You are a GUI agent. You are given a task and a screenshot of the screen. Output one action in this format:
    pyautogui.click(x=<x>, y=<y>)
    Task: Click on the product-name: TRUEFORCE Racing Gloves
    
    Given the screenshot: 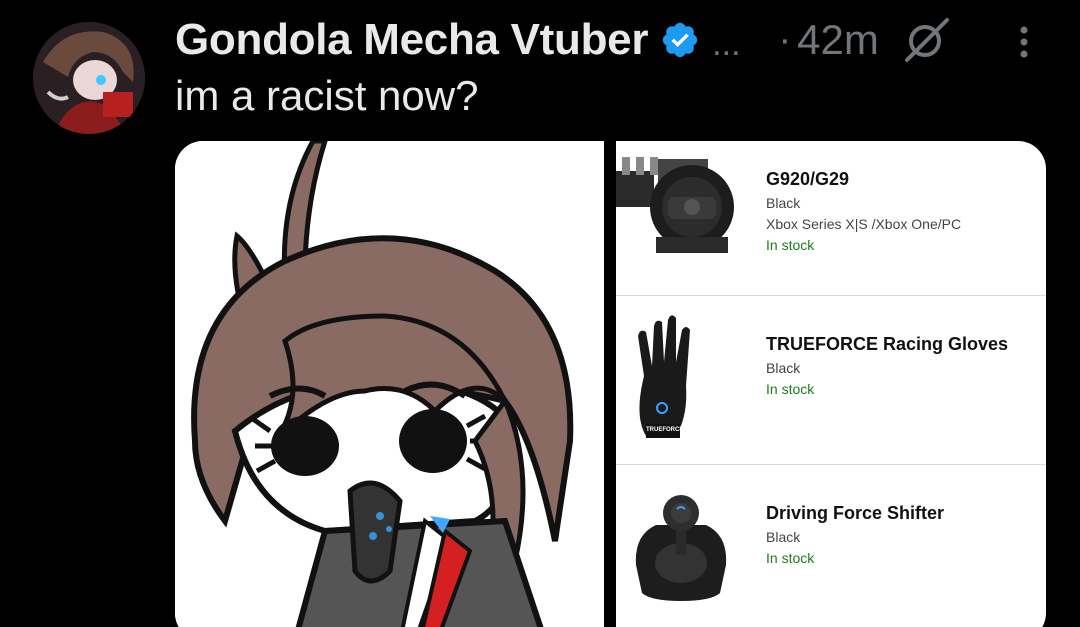 What is the action you would take?
    pyautogui.click(x=887, y=344)
    